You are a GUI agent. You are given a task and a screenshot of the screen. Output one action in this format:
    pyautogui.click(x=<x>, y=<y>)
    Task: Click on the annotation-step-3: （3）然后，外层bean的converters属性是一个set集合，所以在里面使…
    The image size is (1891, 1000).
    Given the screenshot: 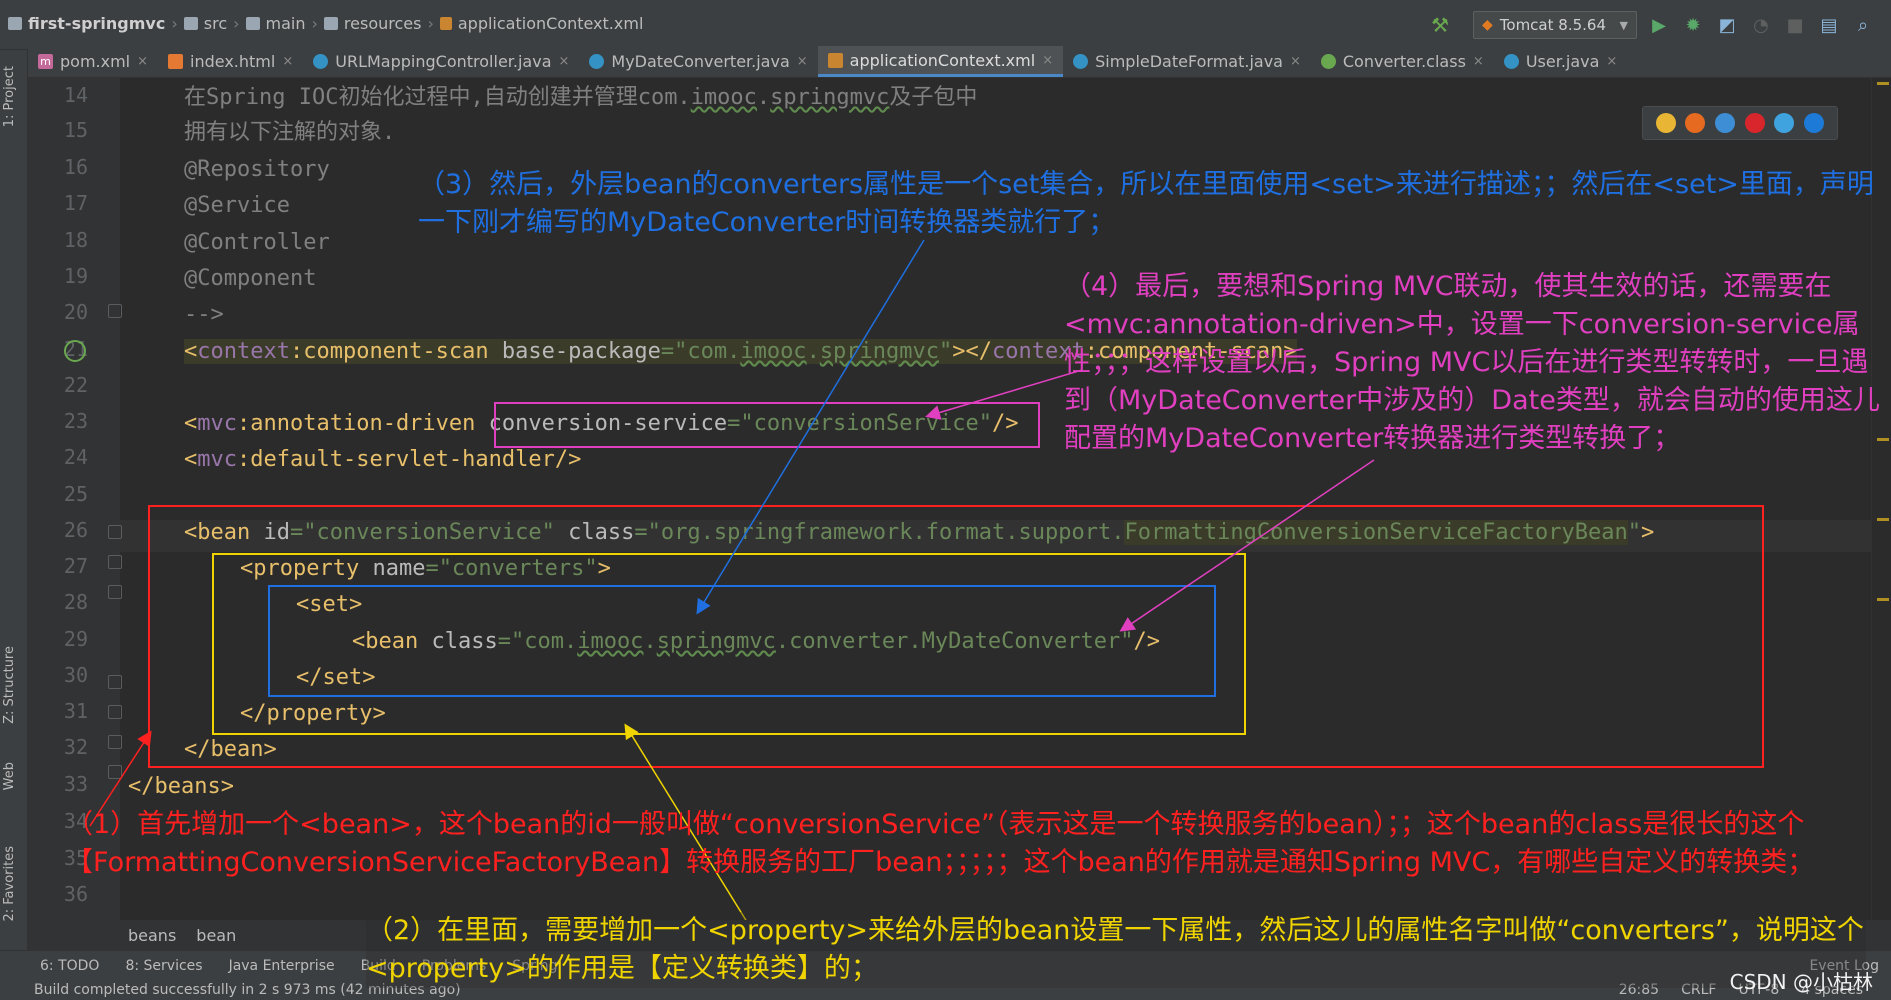 What is the action you would take?
    pyautogui.click(x=1146, y=203)
    